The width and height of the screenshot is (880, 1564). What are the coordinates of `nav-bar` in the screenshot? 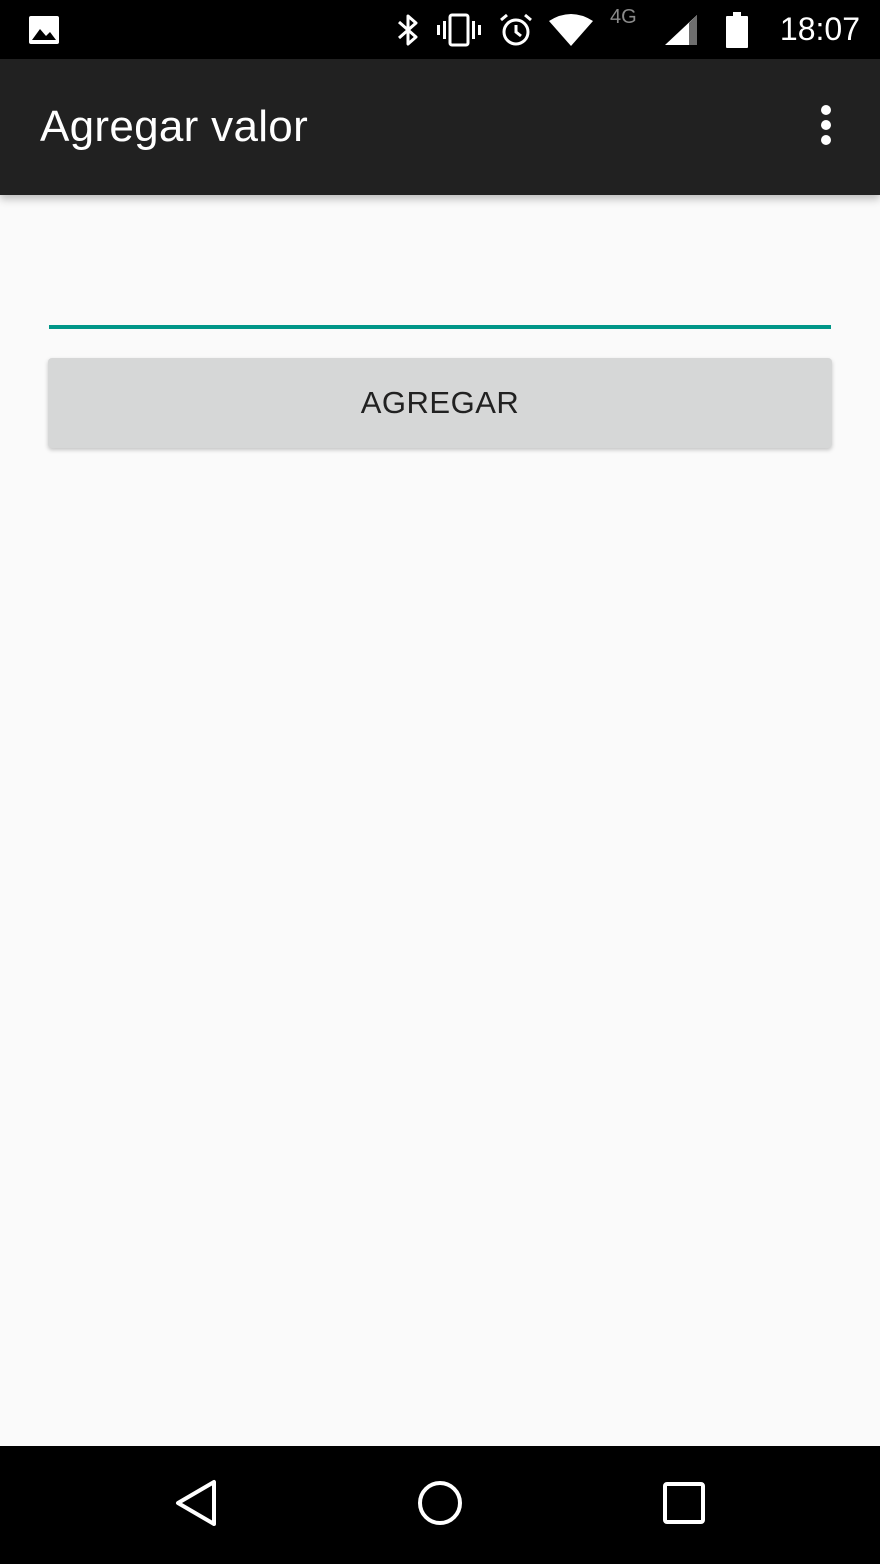 It's located at (440, 1505).